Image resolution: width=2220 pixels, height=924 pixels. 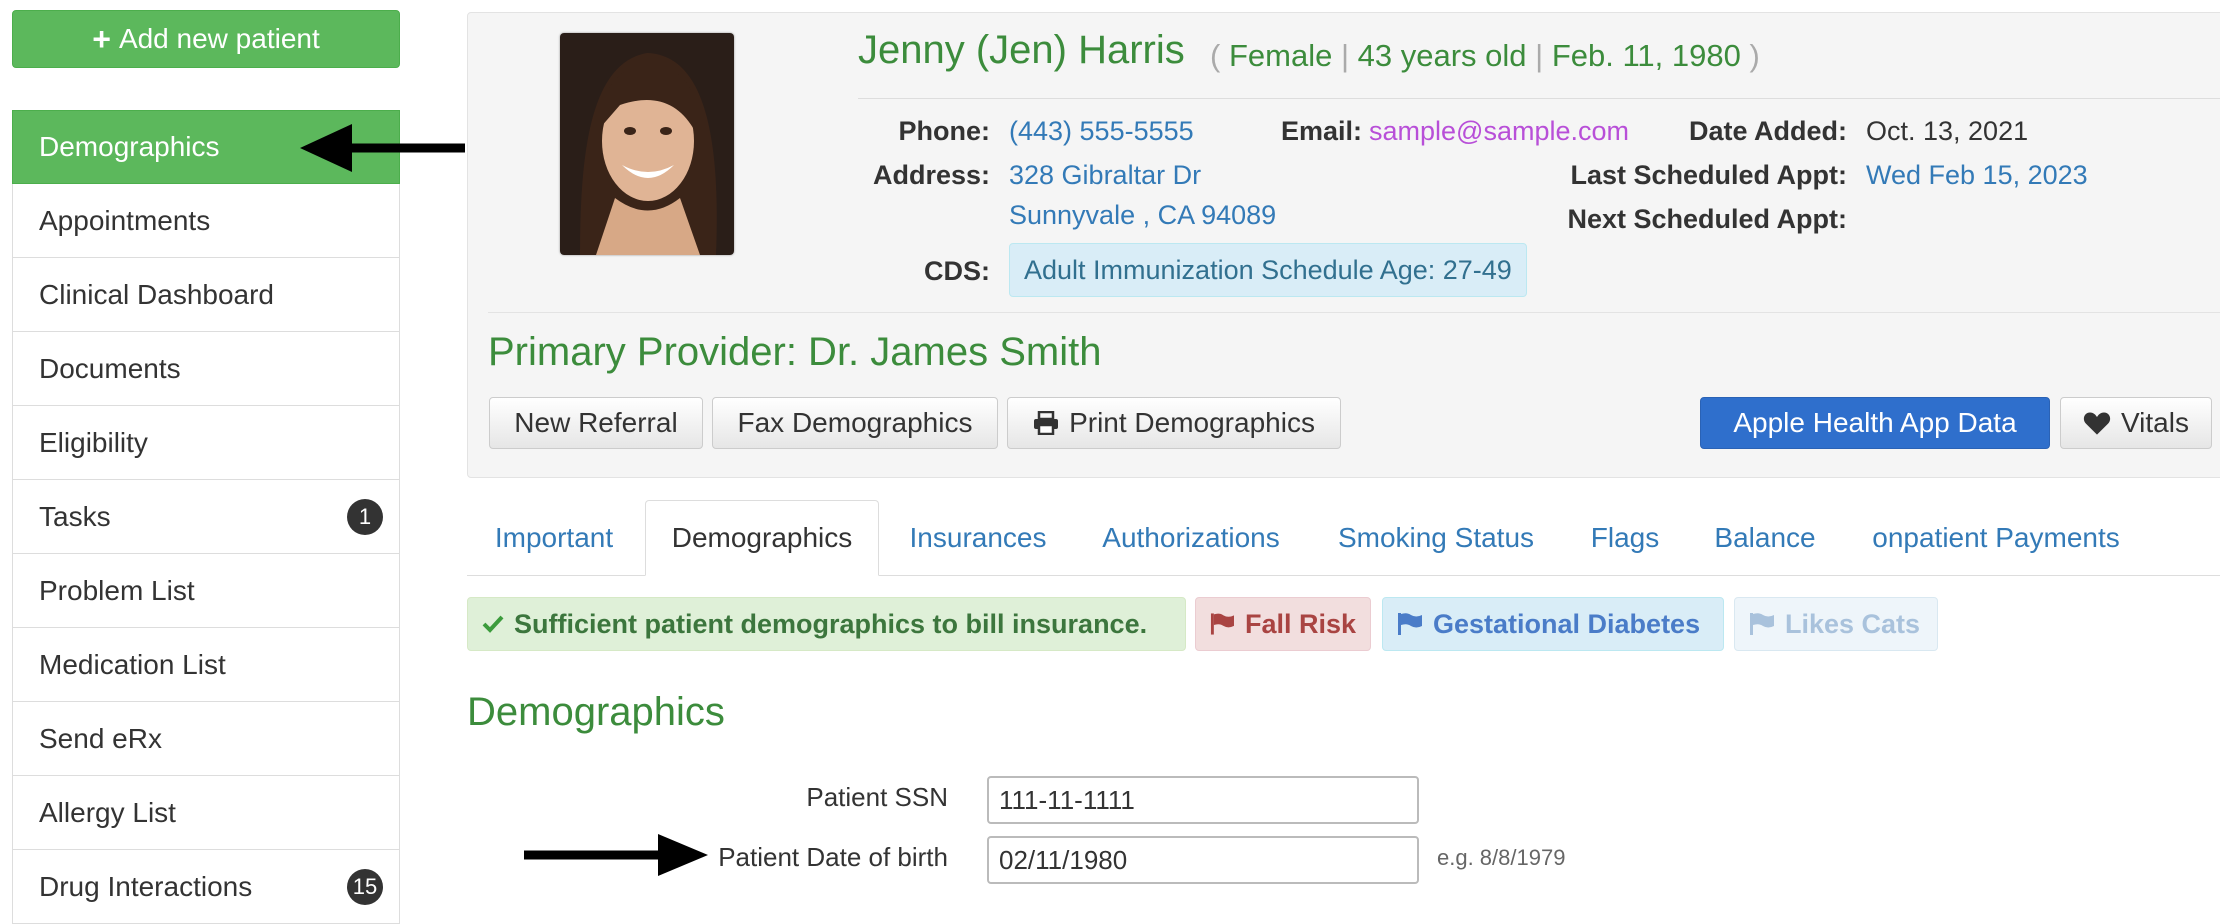 I want to click on sidebar-item-label: Demographics, so click(x=129, y=146).